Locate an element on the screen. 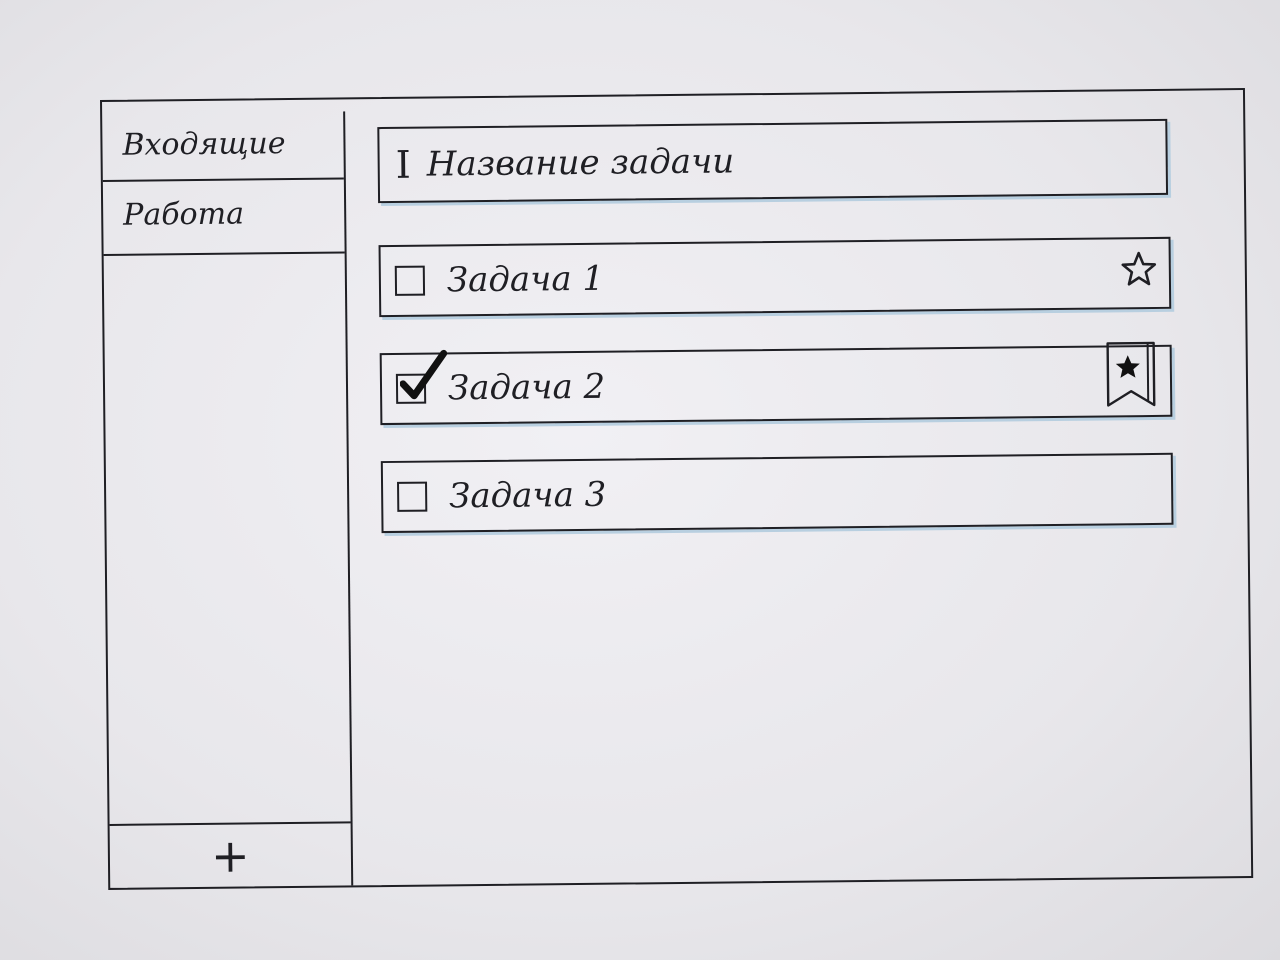 Image resolution: width=1280 pixels, height=960 pixels. sidebar-item-inbox: Входящие is located at coordinates (223, 146).